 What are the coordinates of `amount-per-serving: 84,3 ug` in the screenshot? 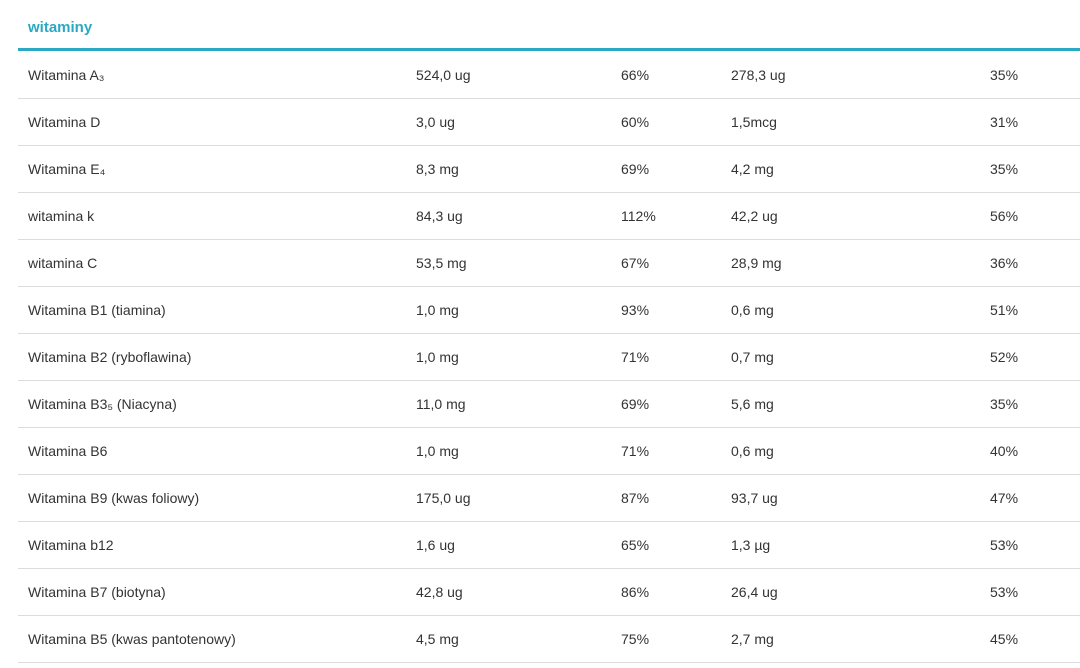 It's located at (439, 216).